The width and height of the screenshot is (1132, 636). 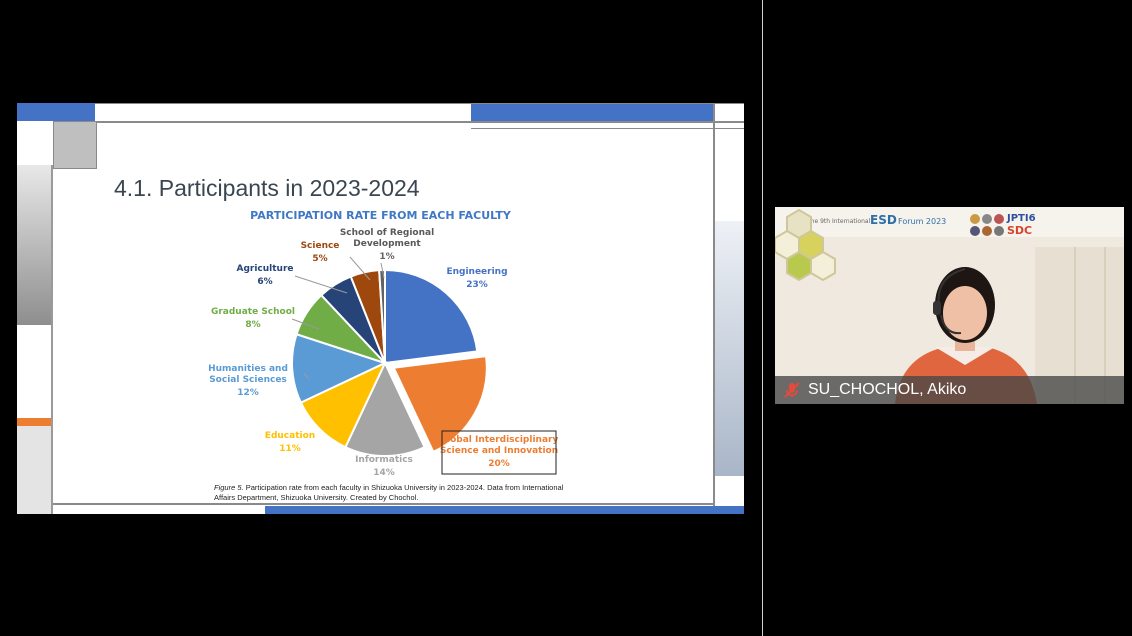 I want to click on pie-label-name: Global Interdisciplinary, so click(x=499, y=440).